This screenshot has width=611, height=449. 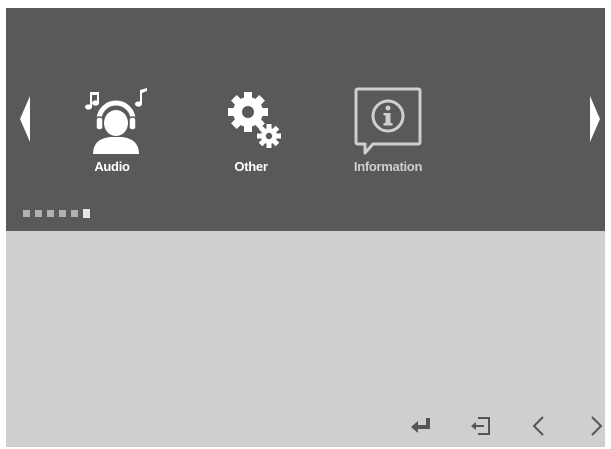 I want to click on info-icon, so click(x=388, y=122).